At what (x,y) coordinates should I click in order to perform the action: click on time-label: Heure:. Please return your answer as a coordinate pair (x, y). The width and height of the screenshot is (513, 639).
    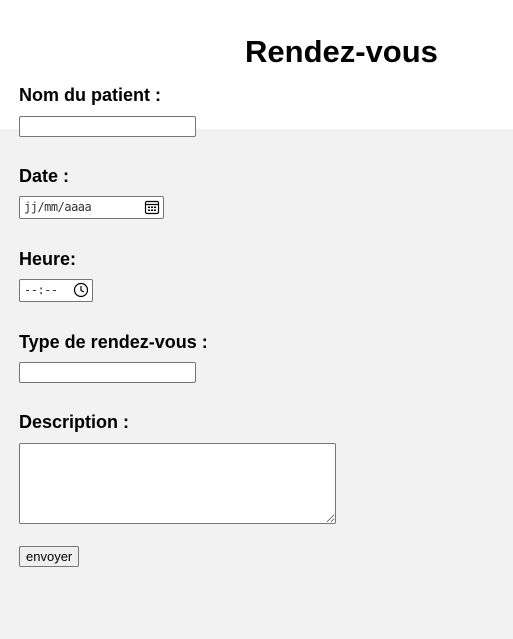
    Looking at the image, I should click on (48, 259).